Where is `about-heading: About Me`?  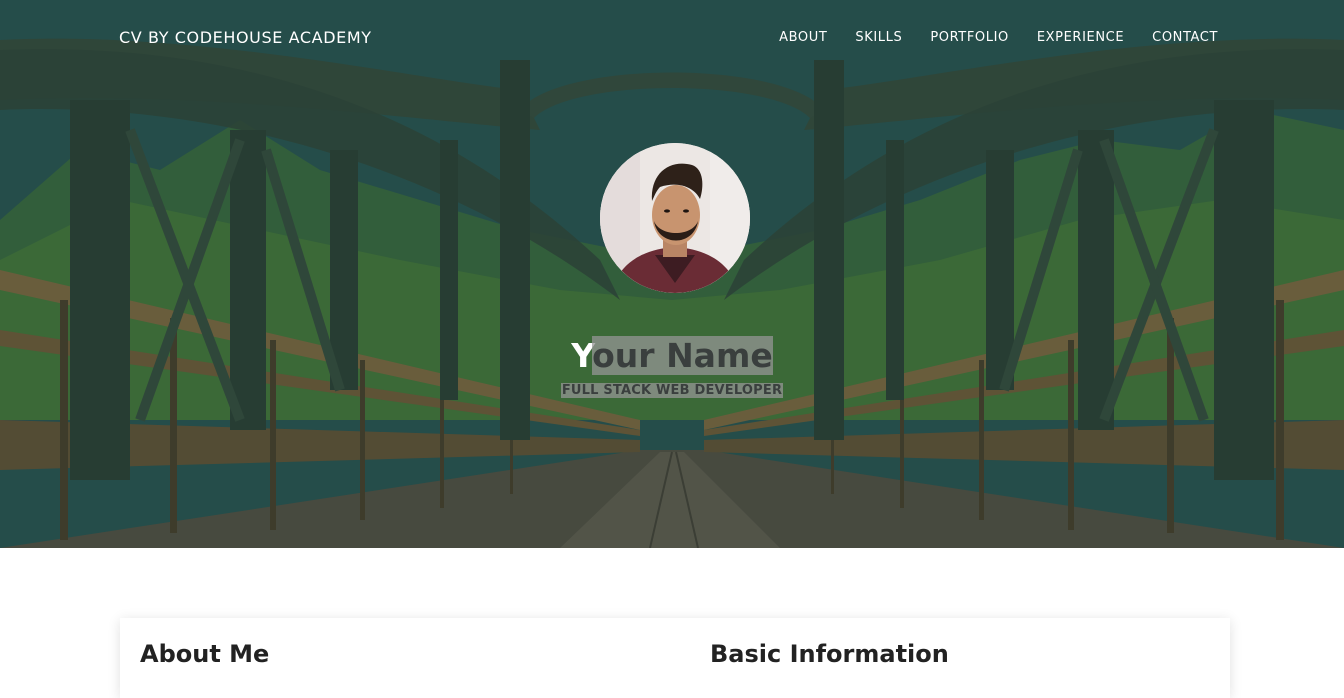
about-heading: About Me is located at coordinates (205, 654).